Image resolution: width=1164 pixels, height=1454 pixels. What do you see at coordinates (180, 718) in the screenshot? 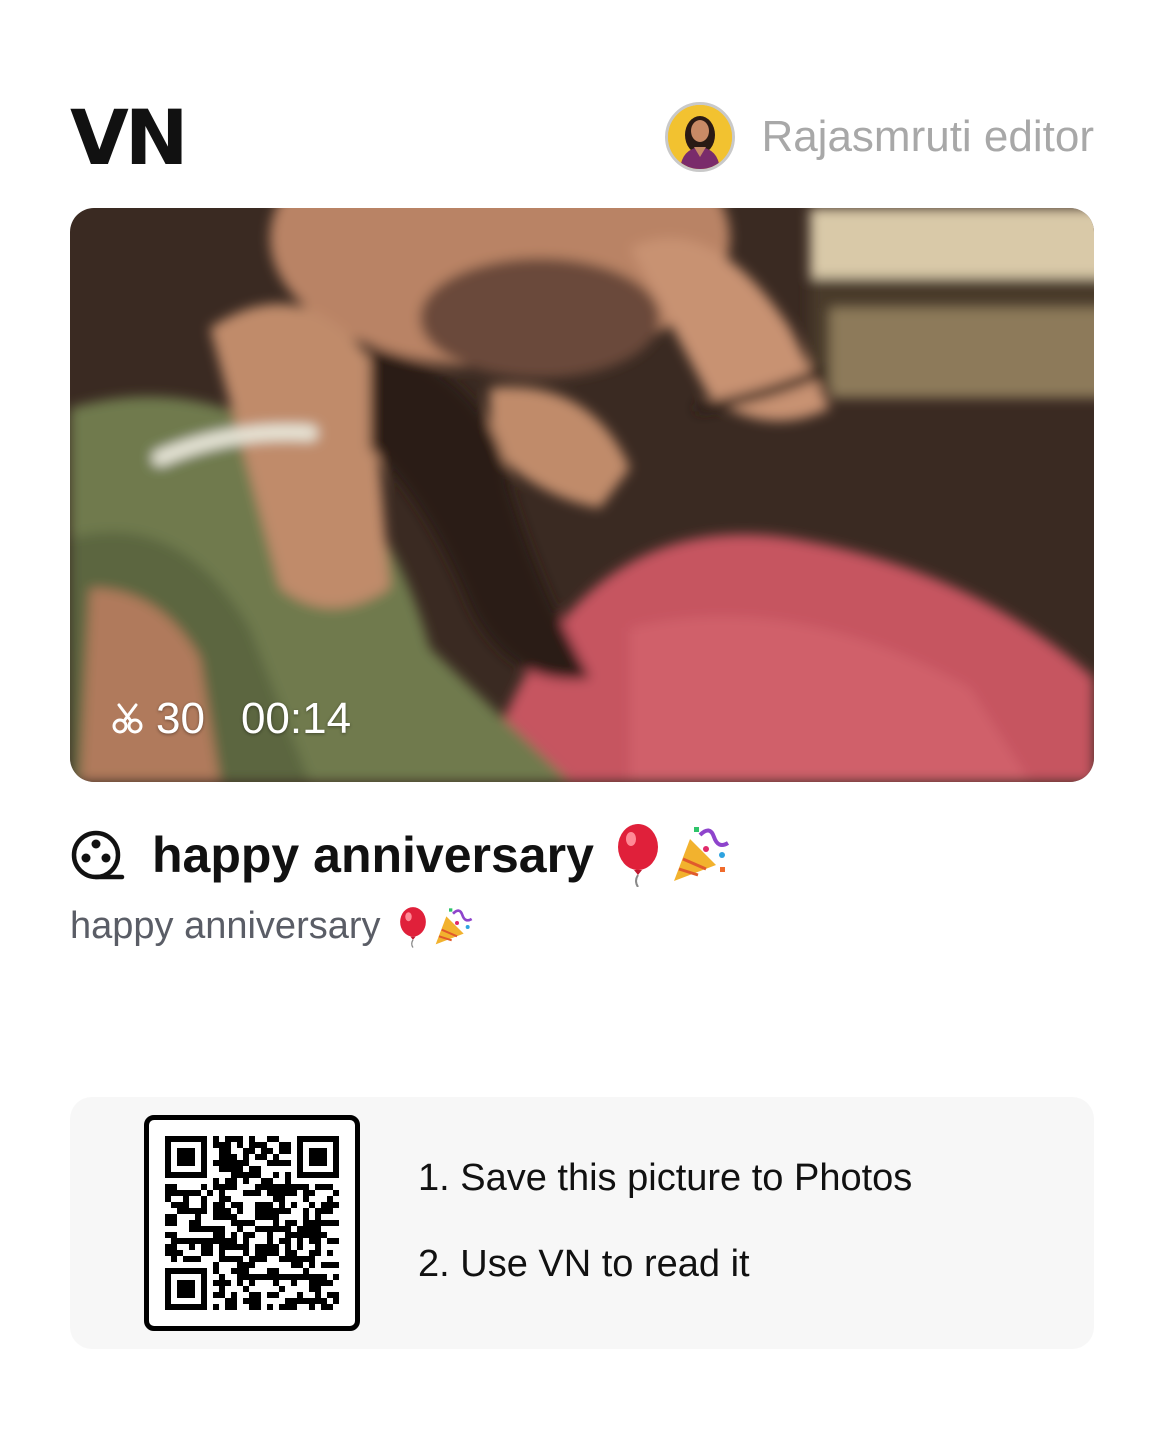
I see `clip-count: 30` at bounding box center [180, 718].